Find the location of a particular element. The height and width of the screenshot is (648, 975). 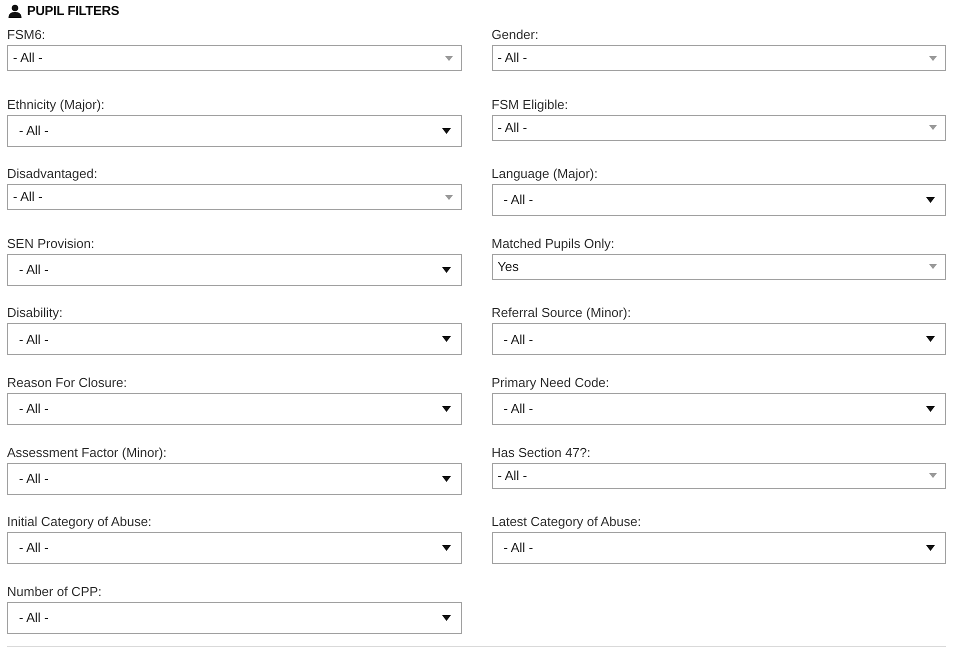

field-label: Initial Category of Abuse: is located at coordinates (80, 522).